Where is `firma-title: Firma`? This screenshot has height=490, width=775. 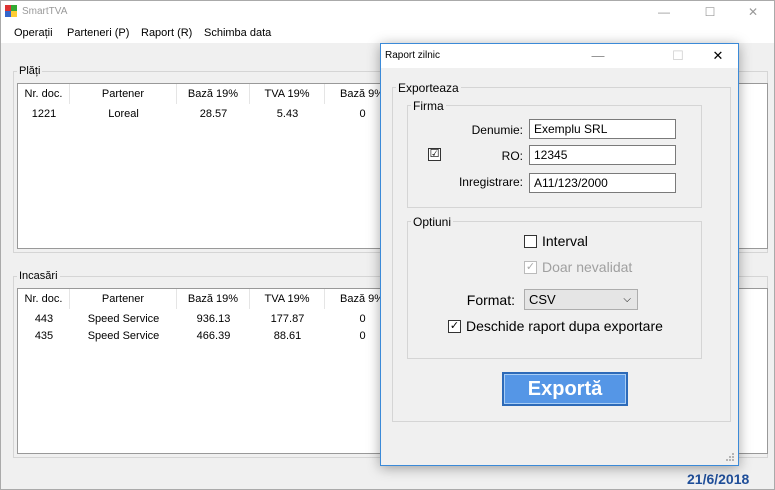
firma-title: Firma is located at coordinates (428, 106).